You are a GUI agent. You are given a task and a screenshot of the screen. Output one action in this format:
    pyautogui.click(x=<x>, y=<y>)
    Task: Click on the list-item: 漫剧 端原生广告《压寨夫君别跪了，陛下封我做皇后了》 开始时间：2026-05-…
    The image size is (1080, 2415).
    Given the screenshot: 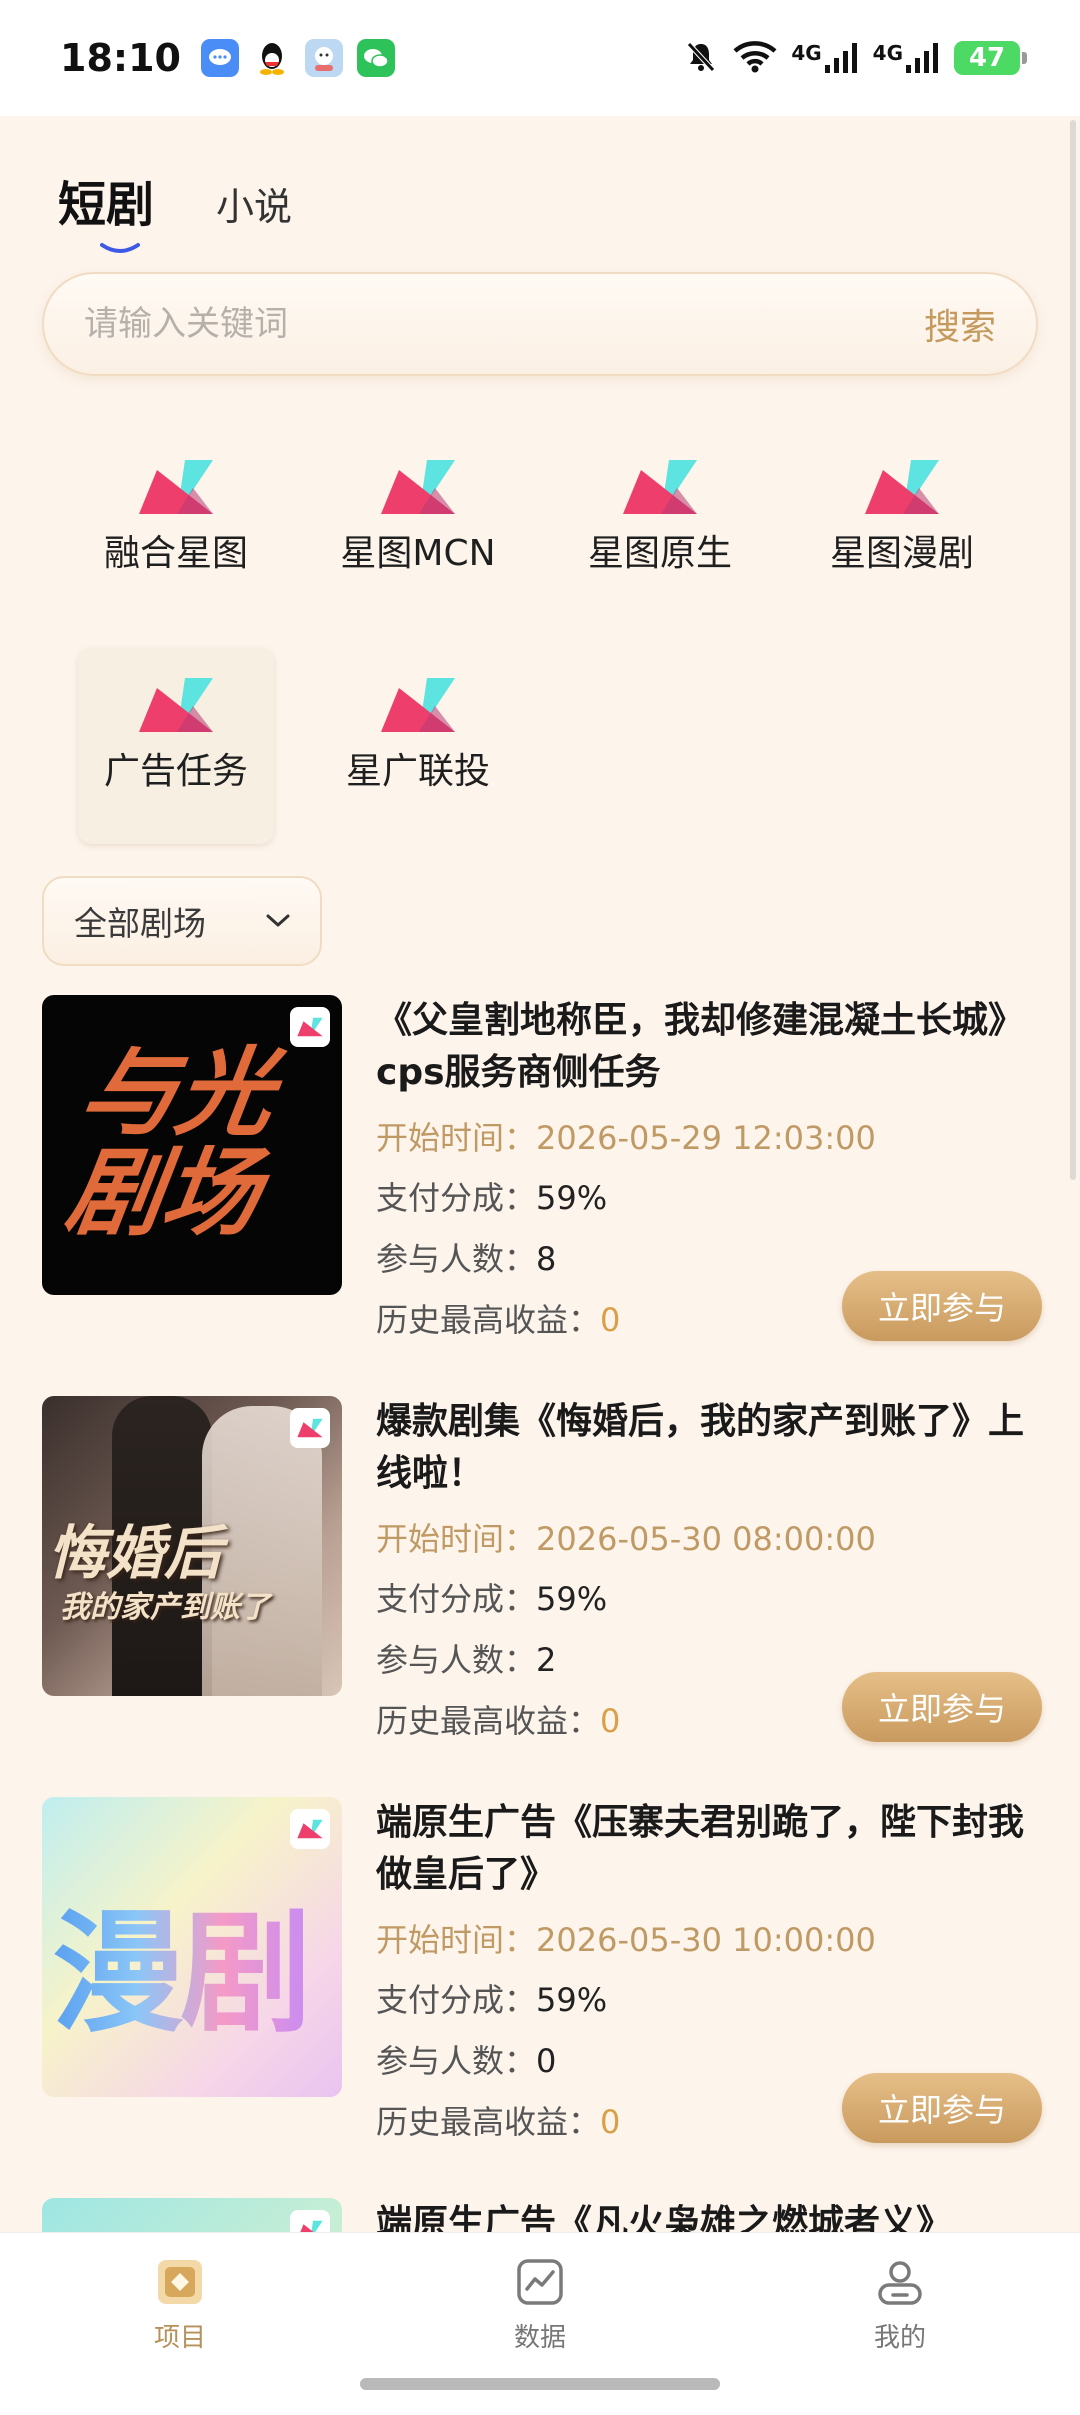 What is the action you would take?
    pyautogui.click(x=542, y=1970)
    